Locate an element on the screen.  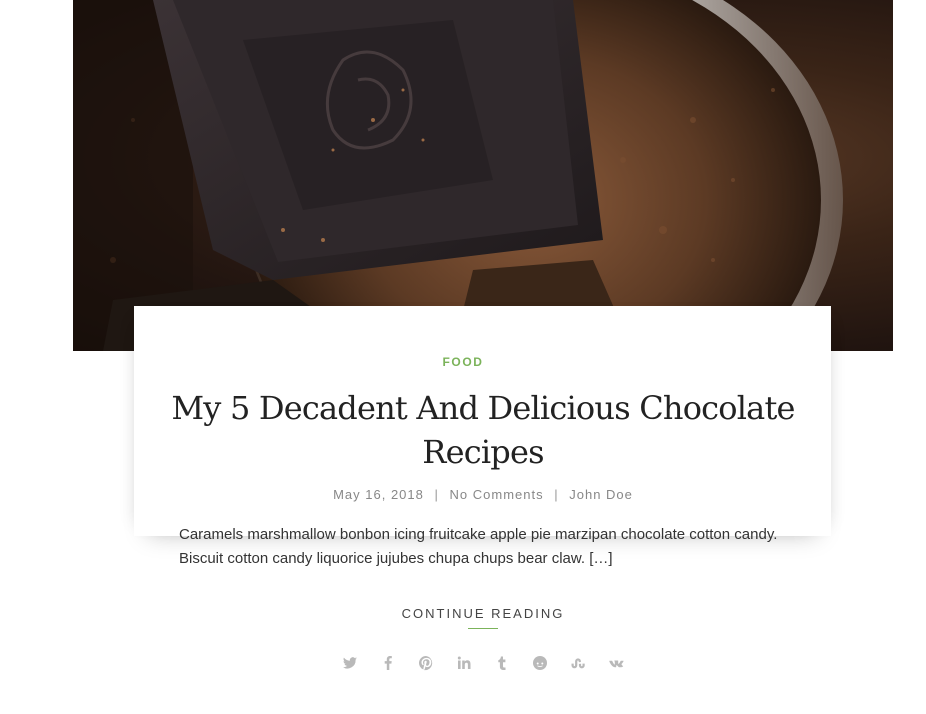
post-category-link: FOOD is located at coordinates (463, 362).